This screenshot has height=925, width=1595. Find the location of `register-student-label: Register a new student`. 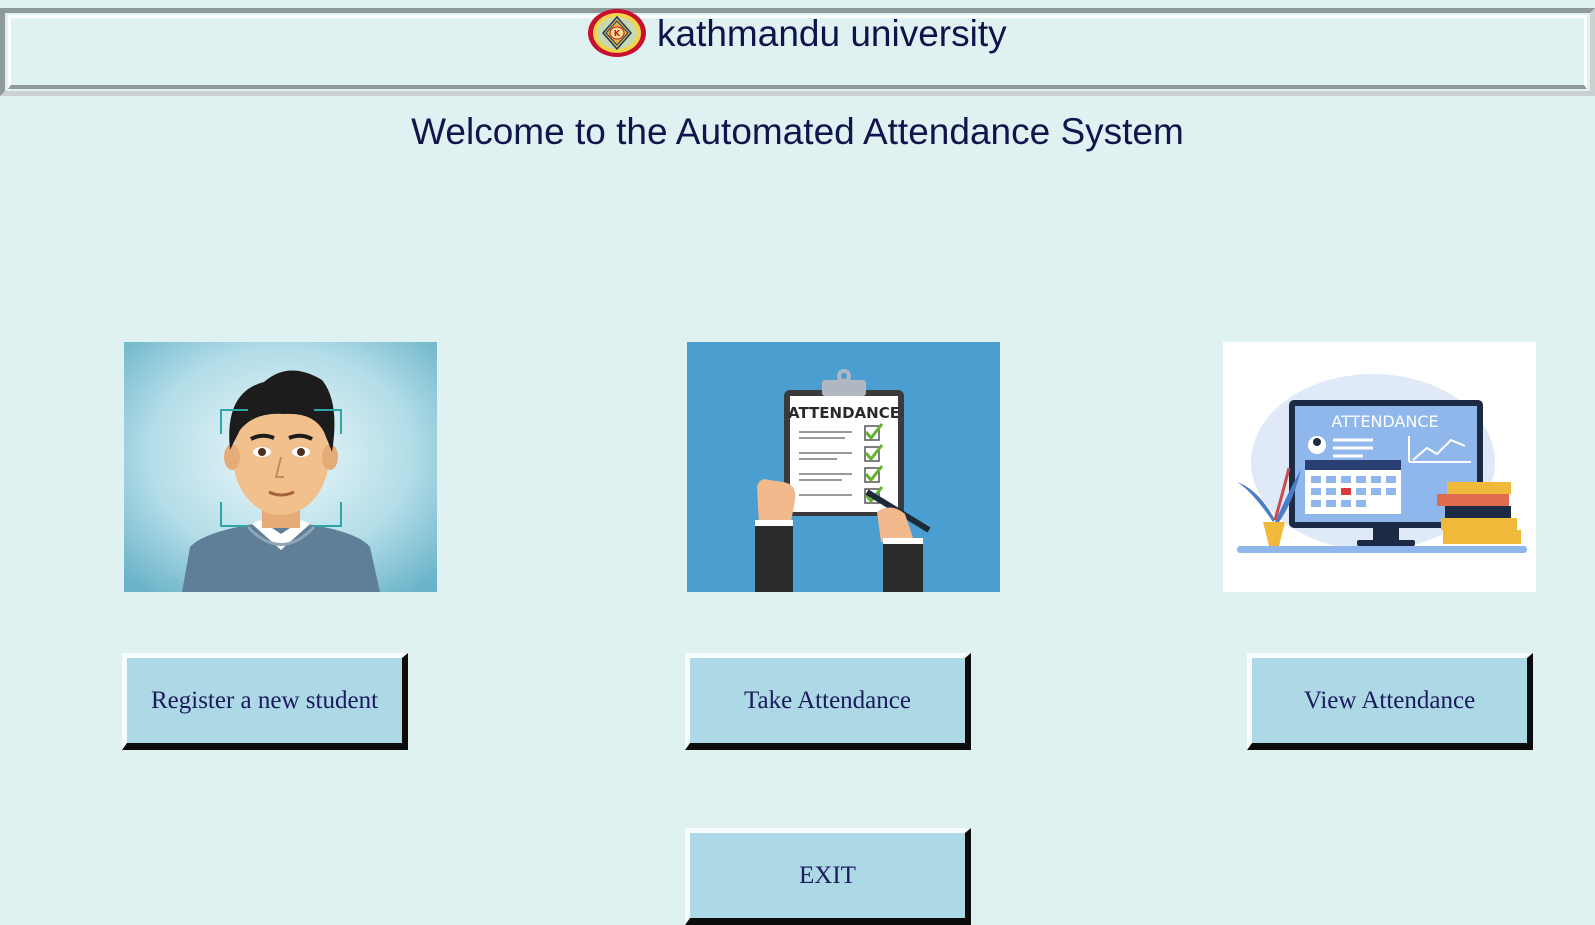

register-student-label: Register a new student is located at coordinates (264, 700).